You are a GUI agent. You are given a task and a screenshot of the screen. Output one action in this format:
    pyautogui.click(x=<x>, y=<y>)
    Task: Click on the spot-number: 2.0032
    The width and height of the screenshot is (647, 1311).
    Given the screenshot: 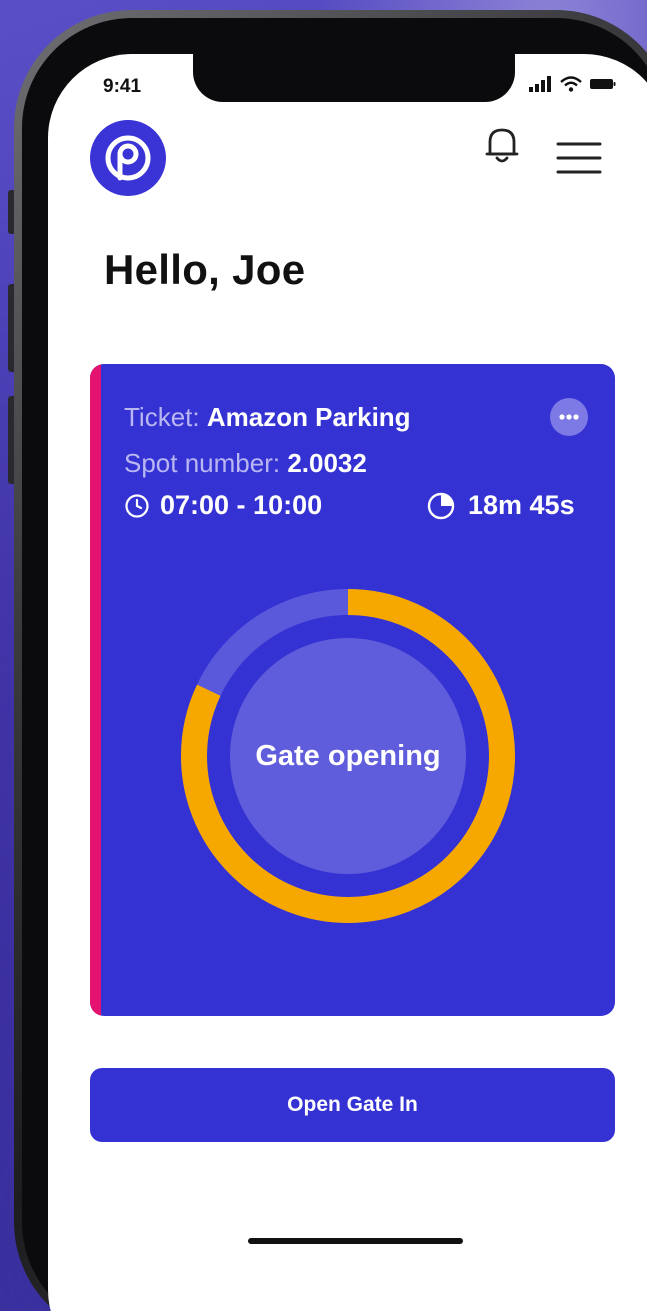 What is the action you would take?
    pyautogui.click(x=327, y=463)
    